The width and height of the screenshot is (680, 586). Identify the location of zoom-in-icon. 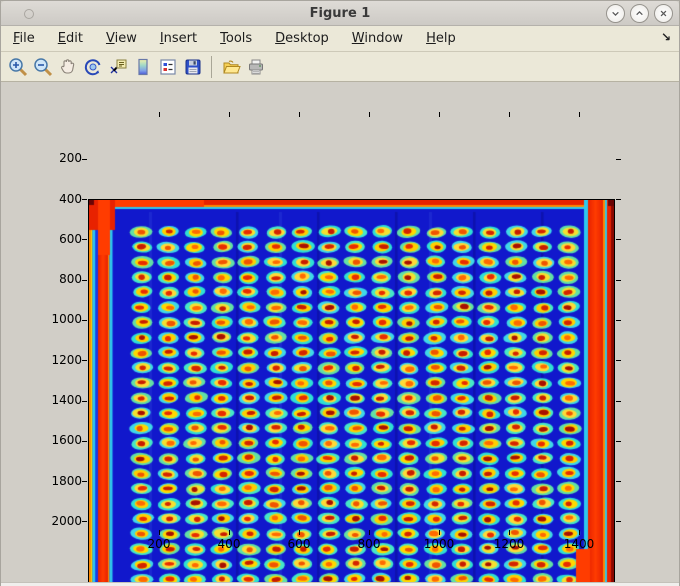
(17, 66).